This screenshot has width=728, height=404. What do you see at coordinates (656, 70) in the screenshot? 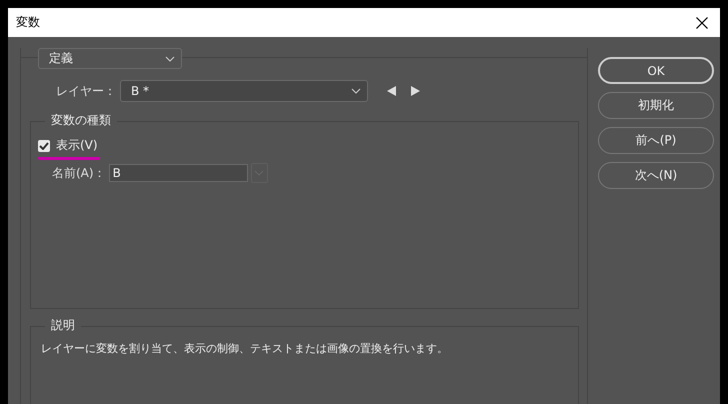
I see `dialog-button: OK` at bounding box center [656, 70].